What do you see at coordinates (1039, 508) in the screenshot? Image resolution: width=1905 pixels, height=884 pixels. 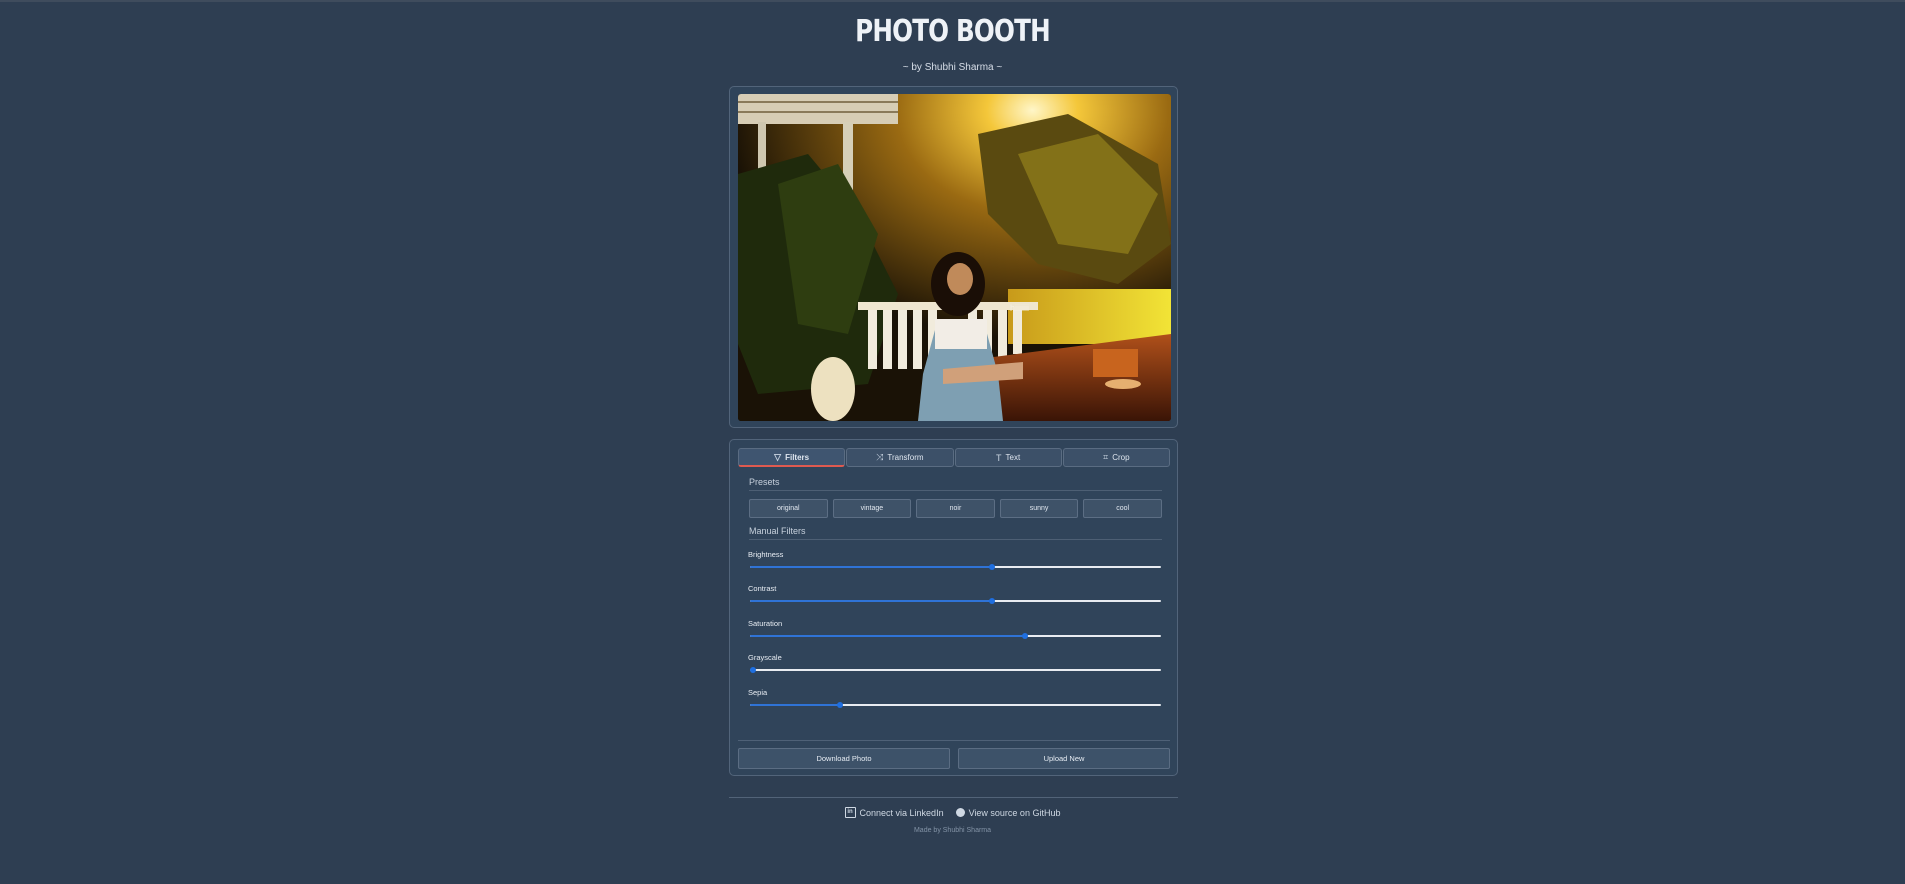 I see `preset-sunny-button: sunny` at bounding box center [1039, 508].